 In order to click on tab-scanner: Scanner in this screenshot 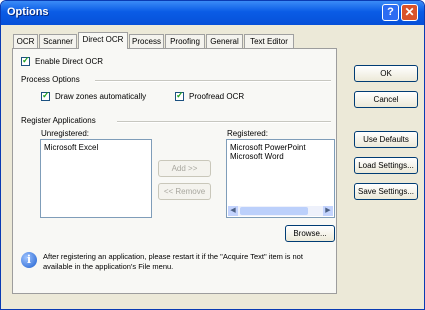, I will do `click(58, 41)`.